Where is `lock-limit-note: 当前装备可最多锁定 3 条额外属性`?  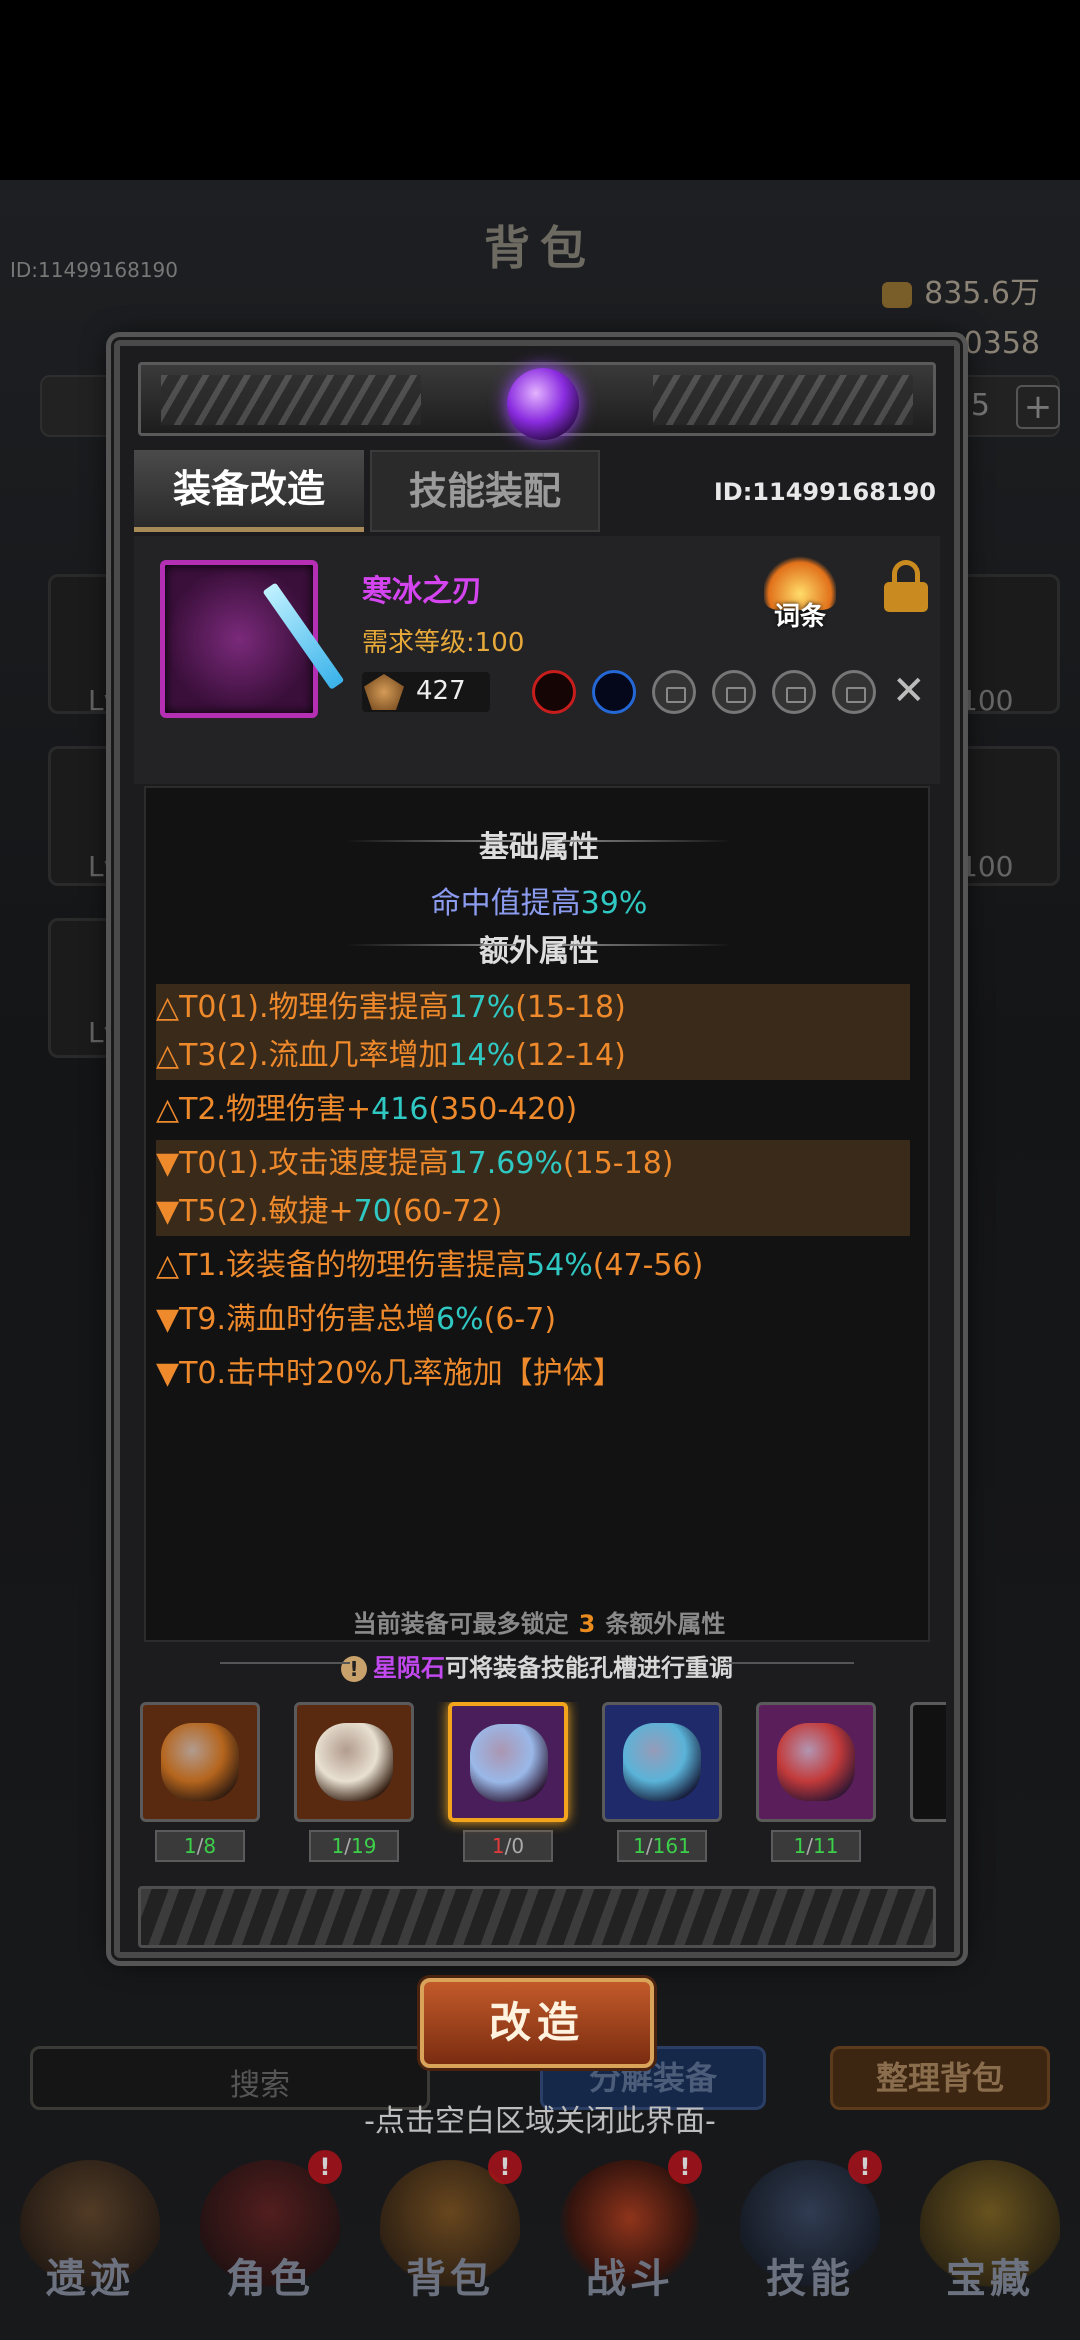
lock-limit-note: 当前装备可最多锁定 3 条额外属性 is located at coordinates (539, 1624).